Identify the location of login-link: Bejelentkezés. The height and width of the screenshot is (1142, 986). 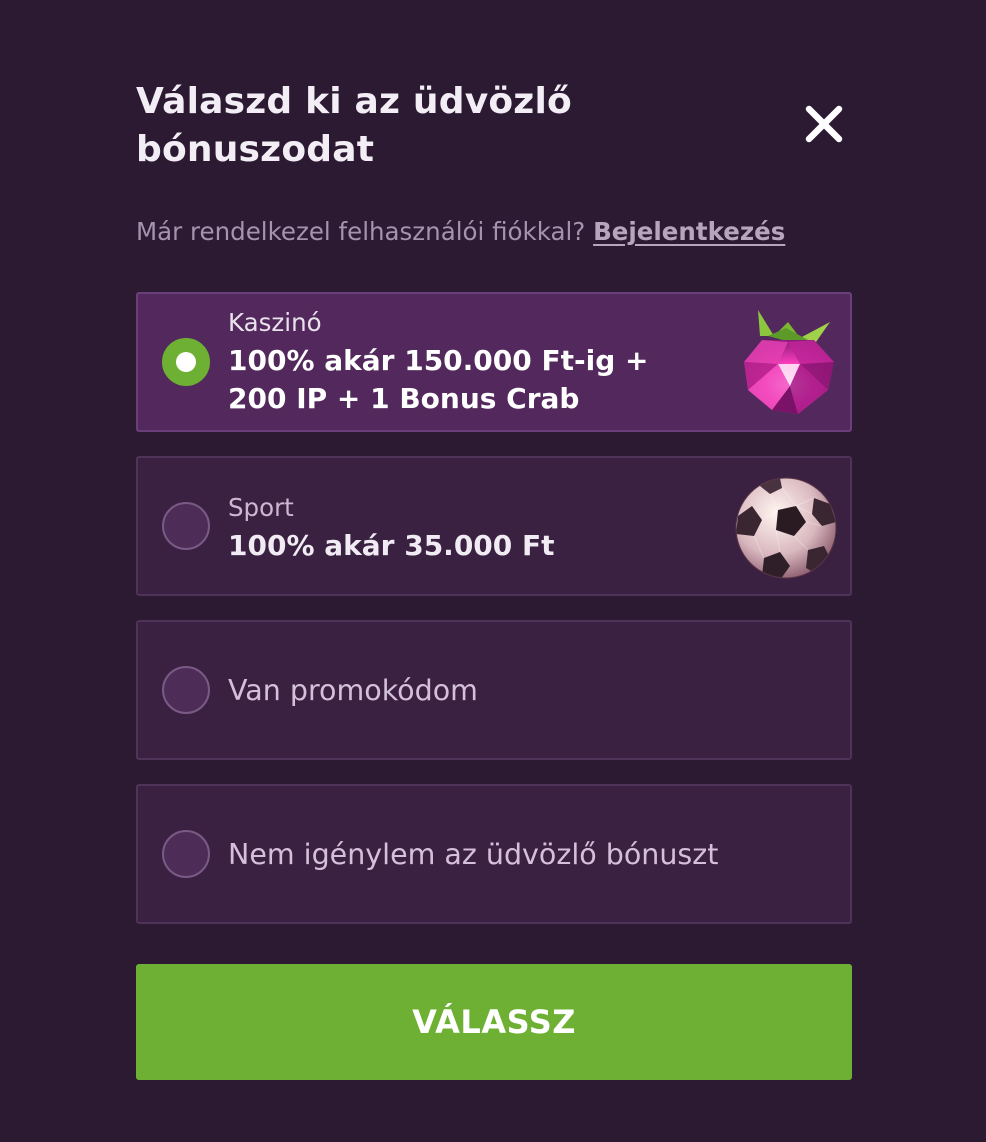
(689, 231).